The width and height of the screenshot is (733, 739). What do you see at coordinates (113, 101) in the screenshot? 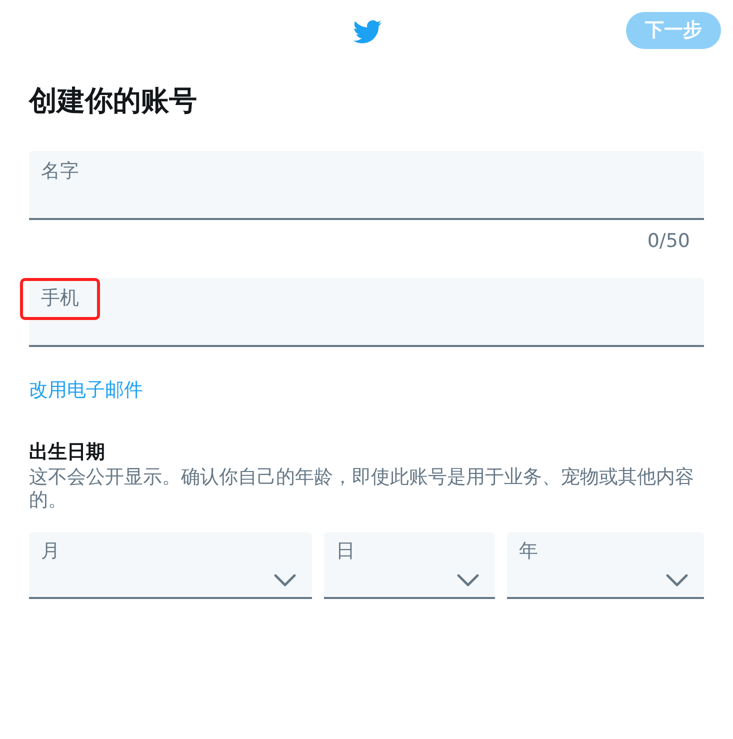
I see `page-title: 创建你的账号` at bounding box center [113, 101].